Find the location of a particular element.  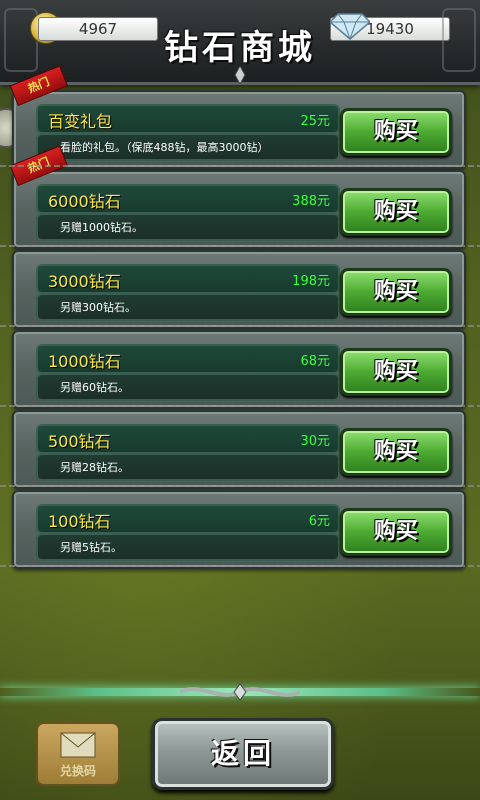

item-price: 388元 is located at coordinates (311, 201).